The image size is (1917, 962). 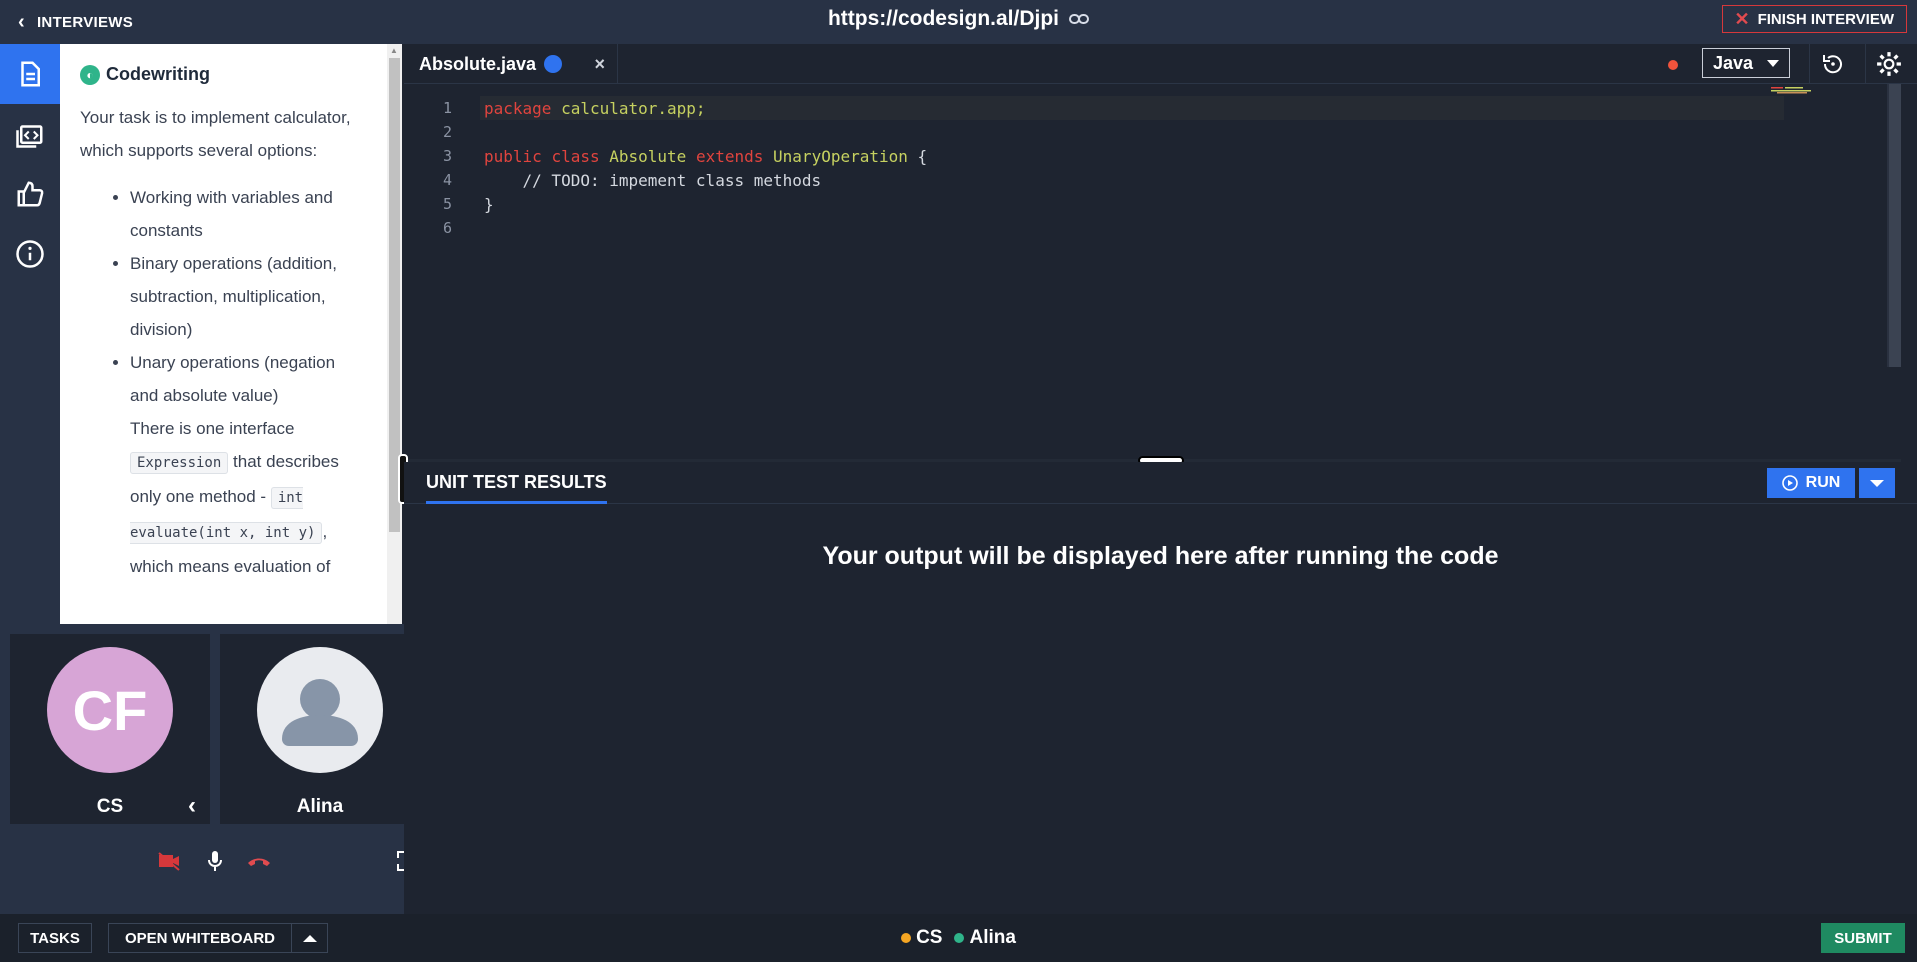 What do you see at coordinates (1152, 132) in the screenshot?
I see `code-line: 2` at bounding box center [1152, 132].